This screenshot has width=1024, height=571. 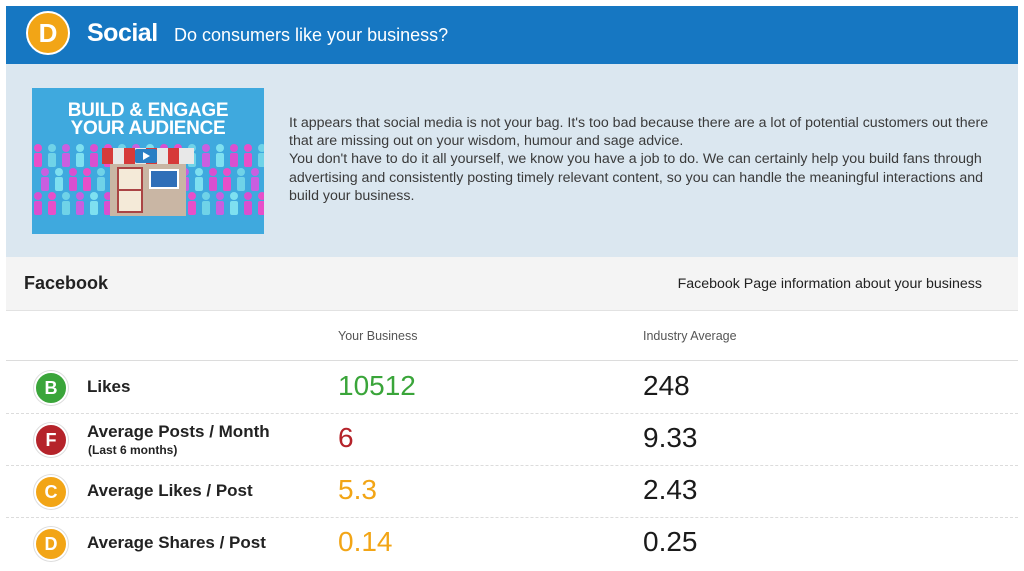 I want to click on column-your-business: Your Business, so click(x=378, y=336).